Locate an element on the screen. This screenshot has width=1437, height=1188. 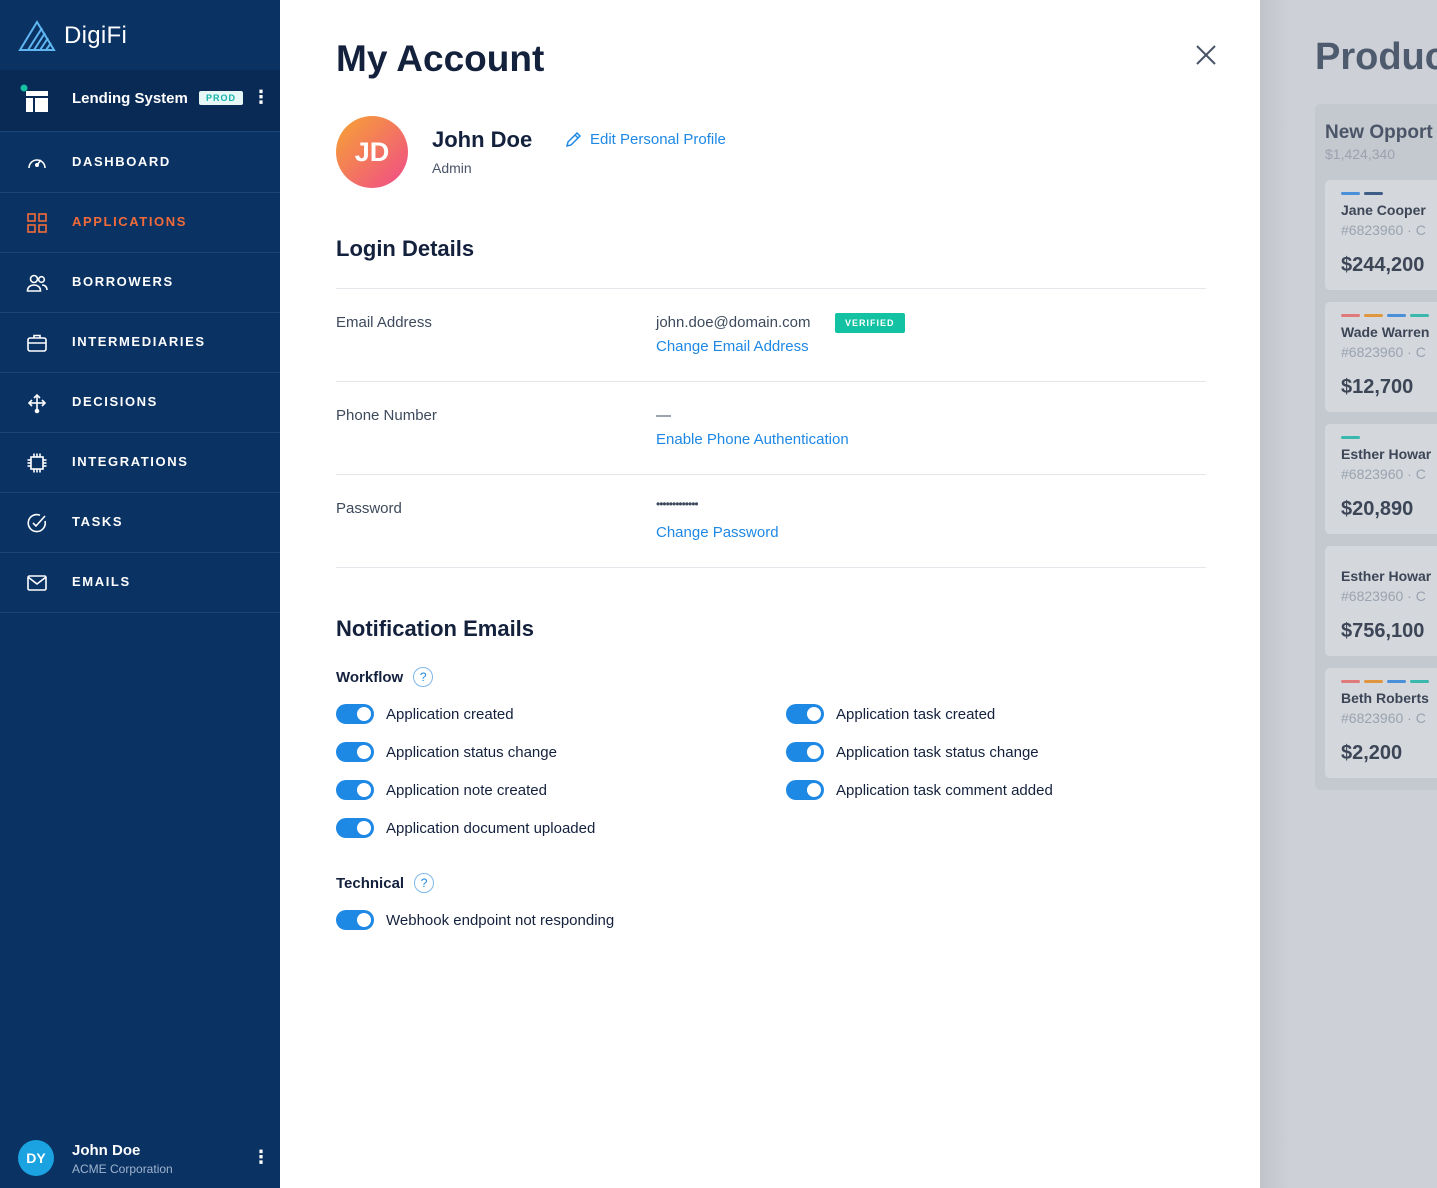
notification-toggle-row: Application document uploaded is located at coordinates (465, 828).